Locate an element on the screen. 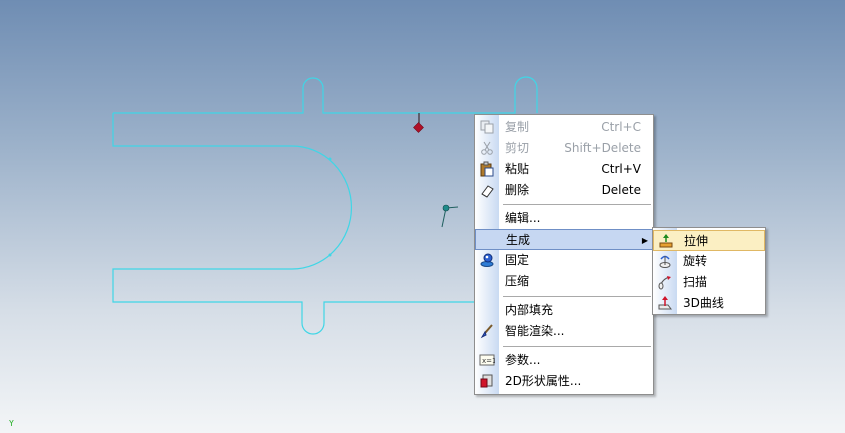 Image resolution: width=845 pixels, height=433 pixels. shape-properties-icon is located at coordinates (487, 381).